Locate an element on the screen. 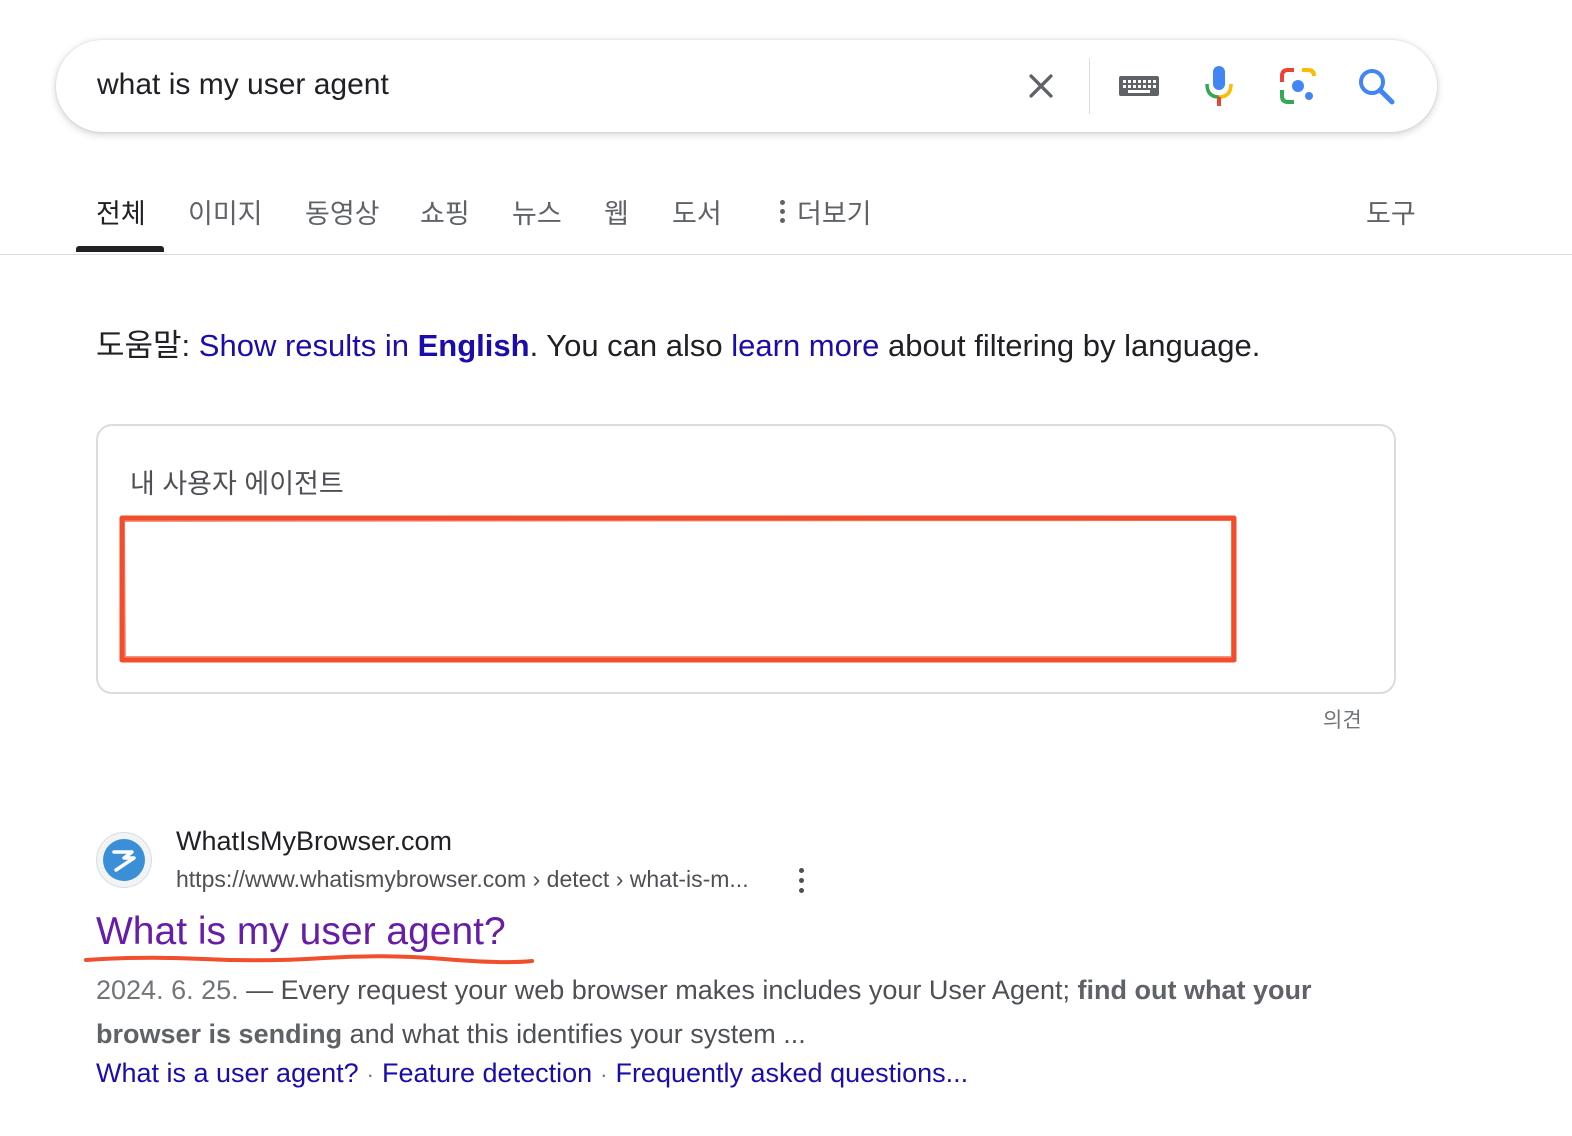  hint-middle: . You can also is located at coordinates (630, 345).